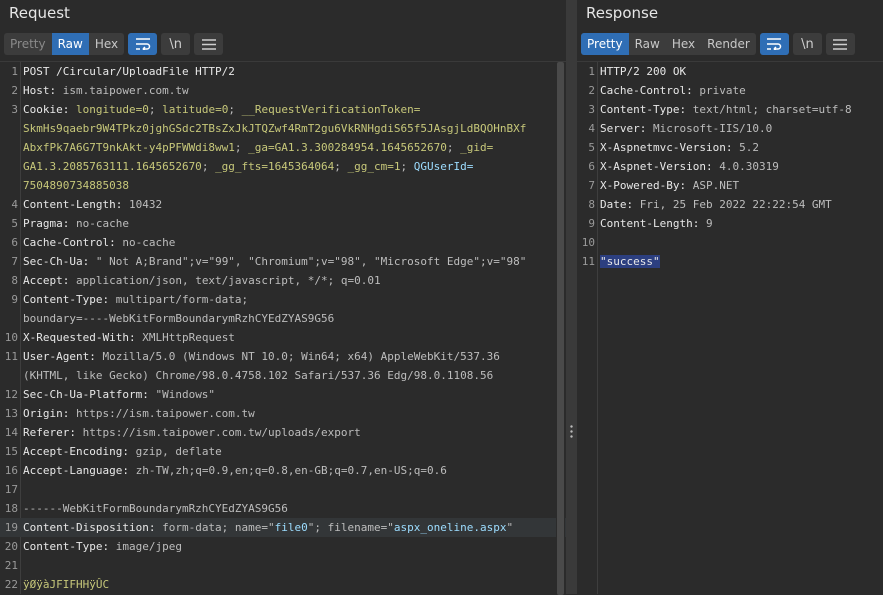 The image size is (883, 595). I want to click on pane-splitter, so click(571, 297).